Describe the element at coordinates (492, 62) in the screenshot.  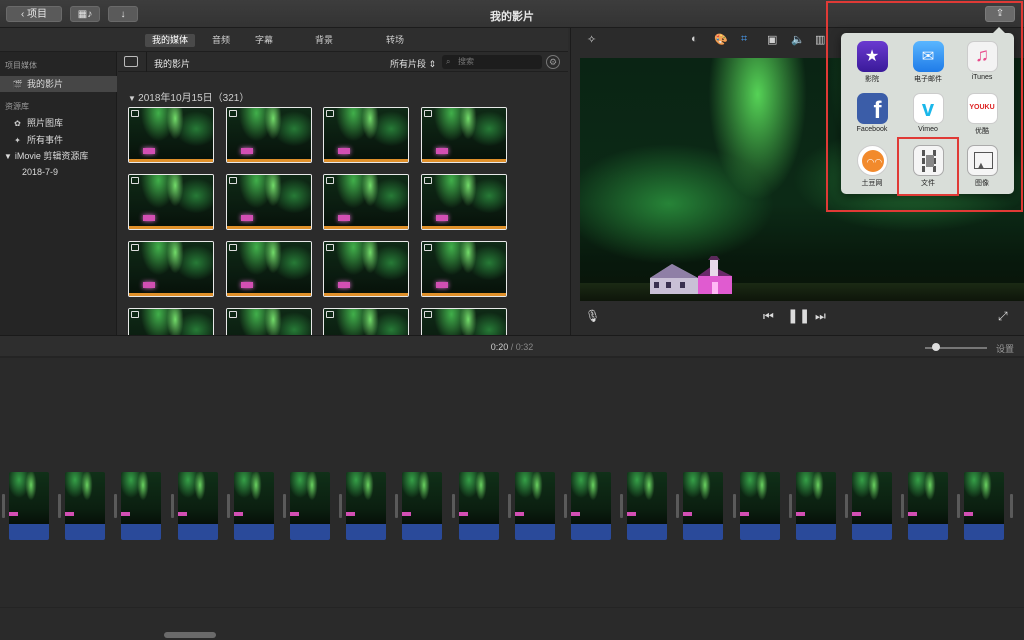
I see `search-input: ⌕ 搜索` at that location.